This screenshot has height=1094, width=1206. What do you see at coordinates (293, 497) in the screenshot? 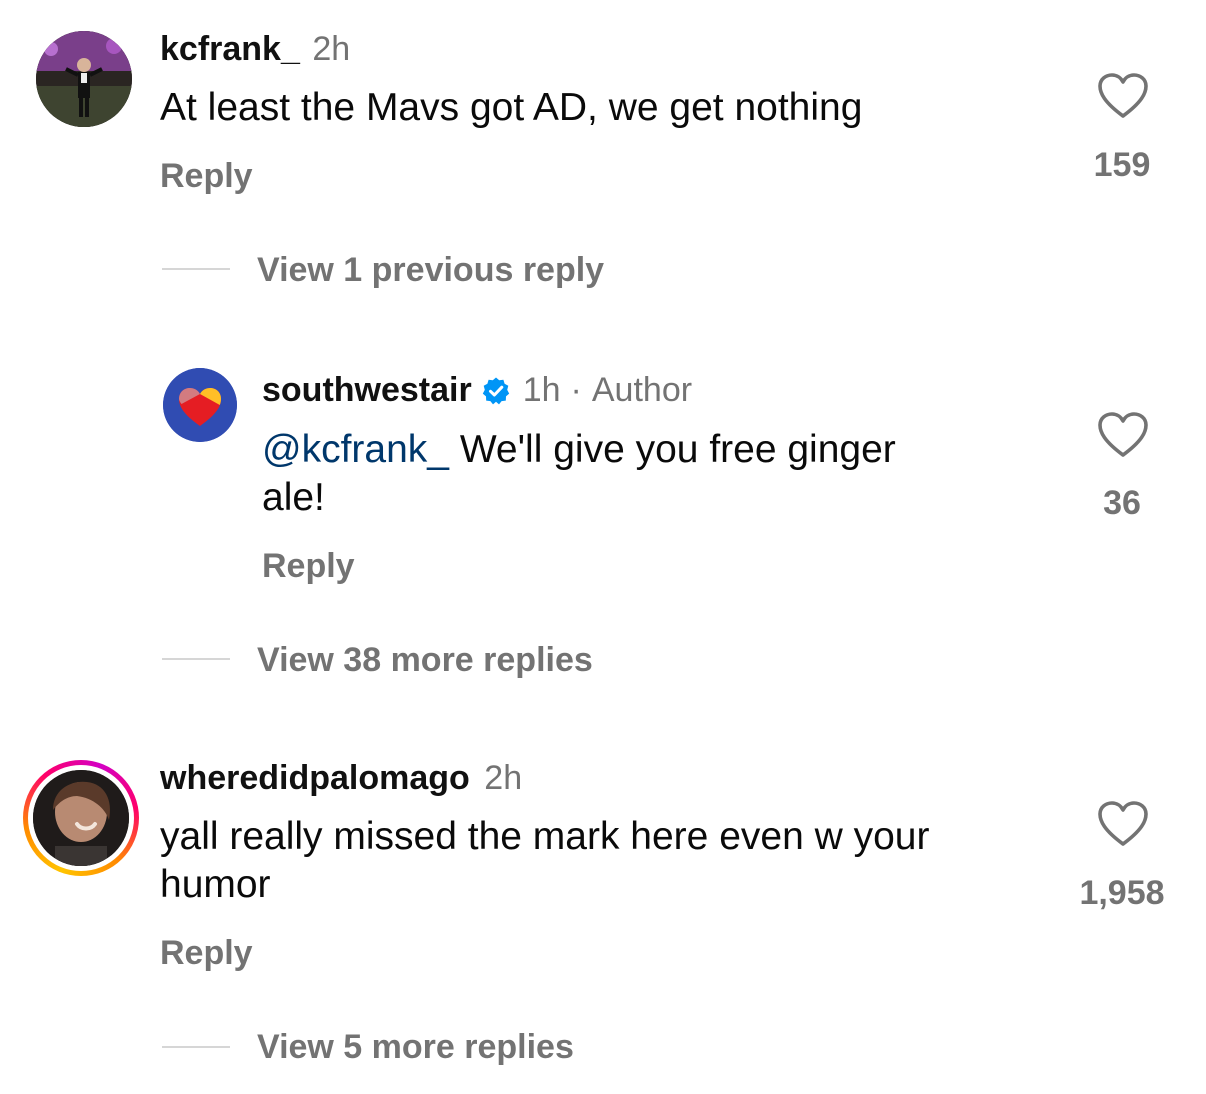
I see `comment-text-line2: ale!` at bounding box center [293, 497].